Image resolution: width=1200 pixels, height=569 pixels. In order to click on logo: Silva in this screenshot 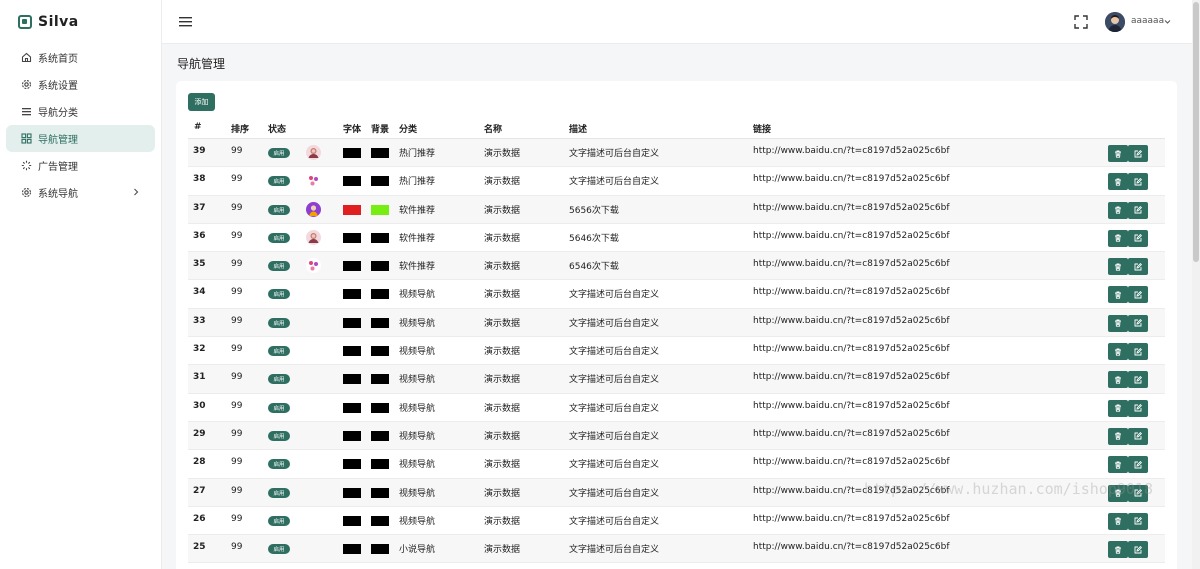, I will do `click(80, 22)`.